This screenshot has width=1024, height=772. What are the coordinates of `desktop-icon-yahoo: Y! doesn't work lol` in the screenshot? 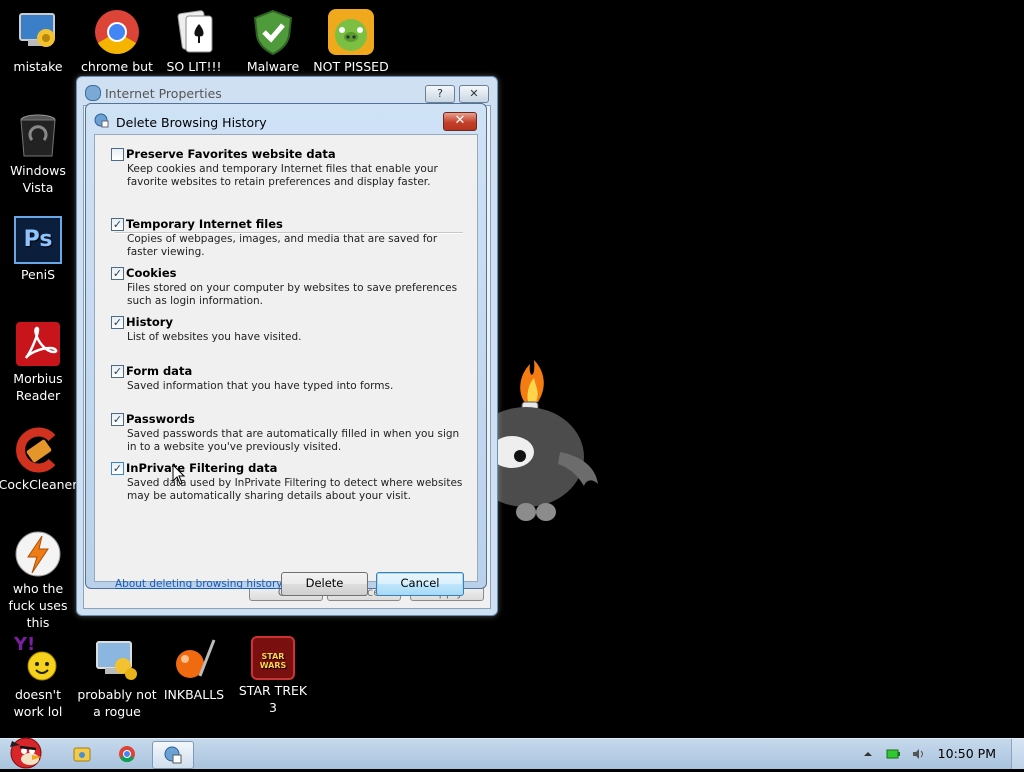 It's located at (39, 678).